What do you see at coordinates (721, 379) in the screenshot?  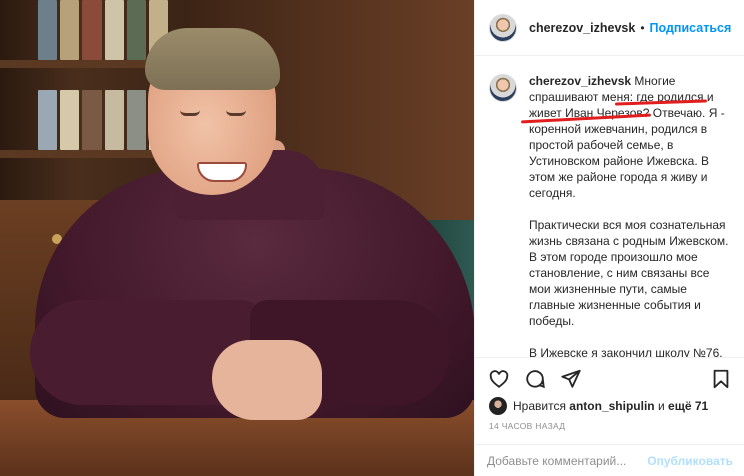 I see `bookmark-icon` at bounding box center [721, 379].